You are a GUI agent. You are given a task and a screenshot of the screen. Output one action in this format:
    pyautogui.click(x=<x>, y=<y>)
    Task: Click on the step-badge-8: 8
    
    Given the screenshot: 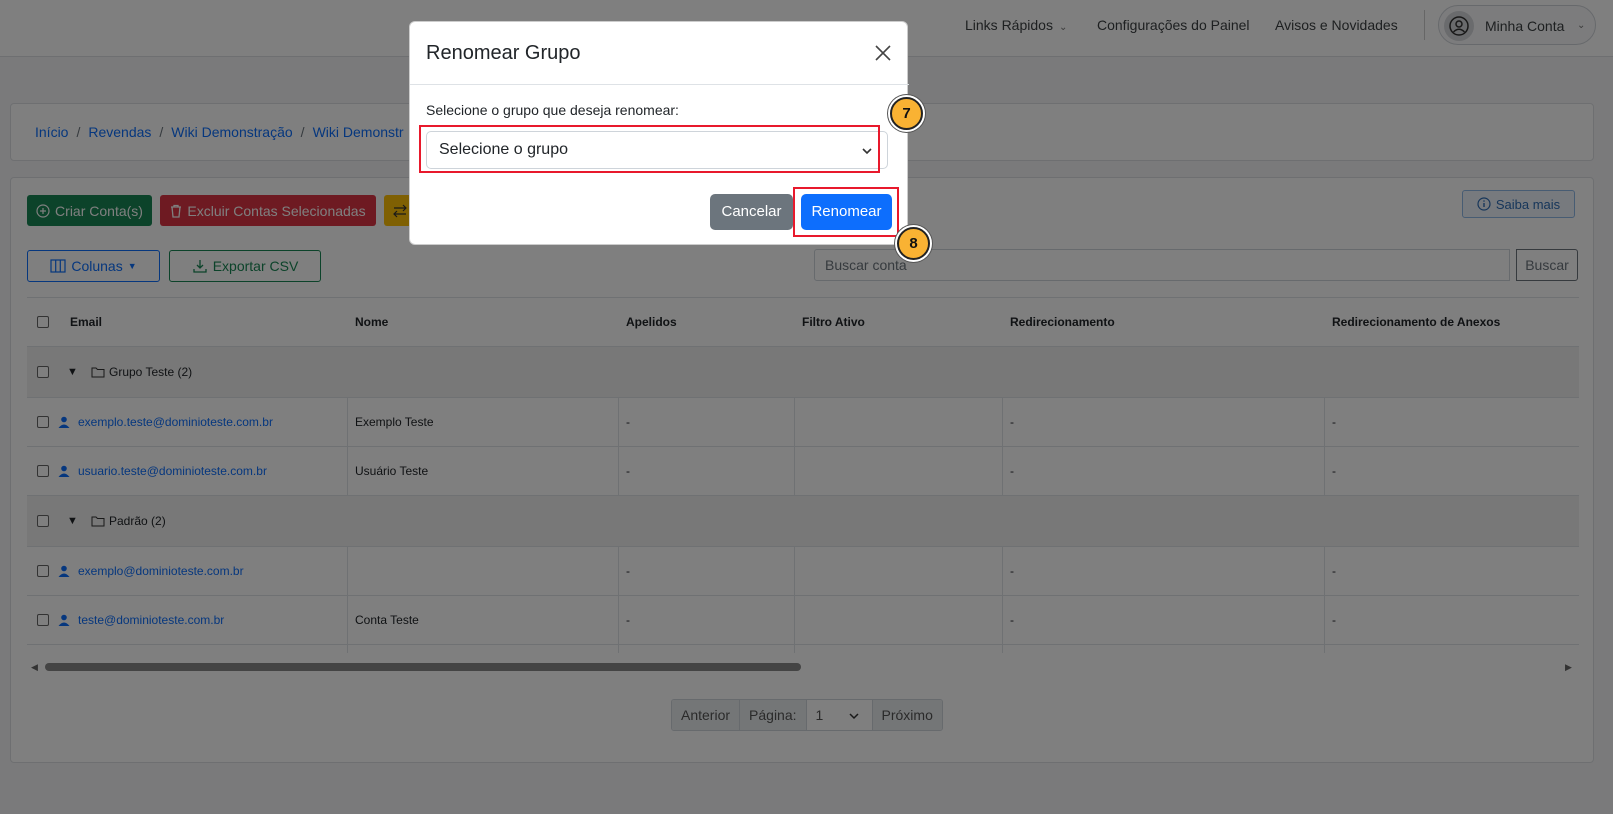 What is the action you would take?
    pyautogui.click(x=913, y=243)
    